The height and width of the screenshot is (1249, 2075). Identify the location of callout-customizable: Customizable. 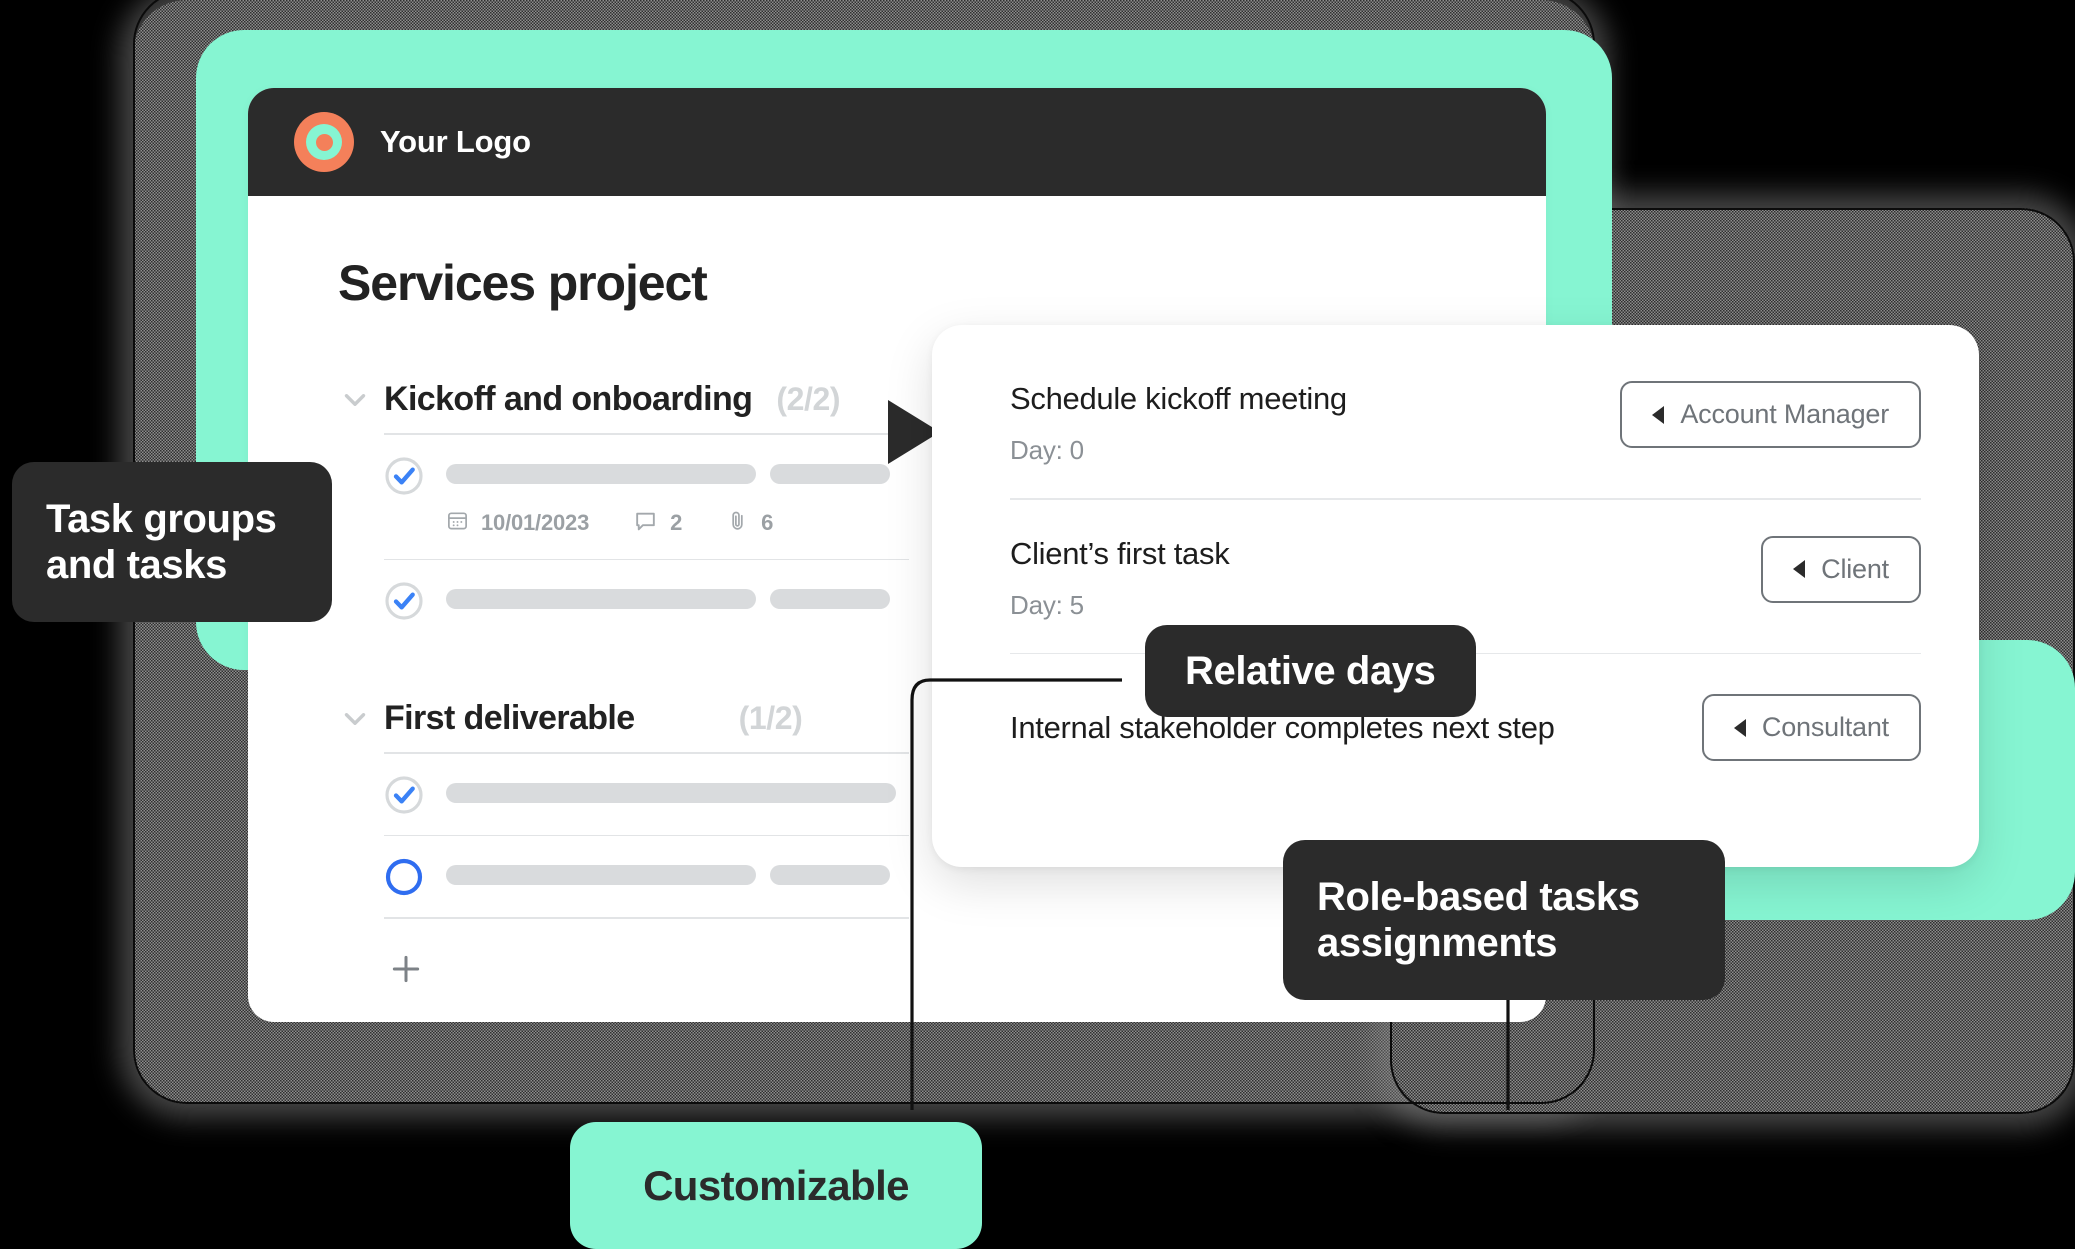
(776, 1185).